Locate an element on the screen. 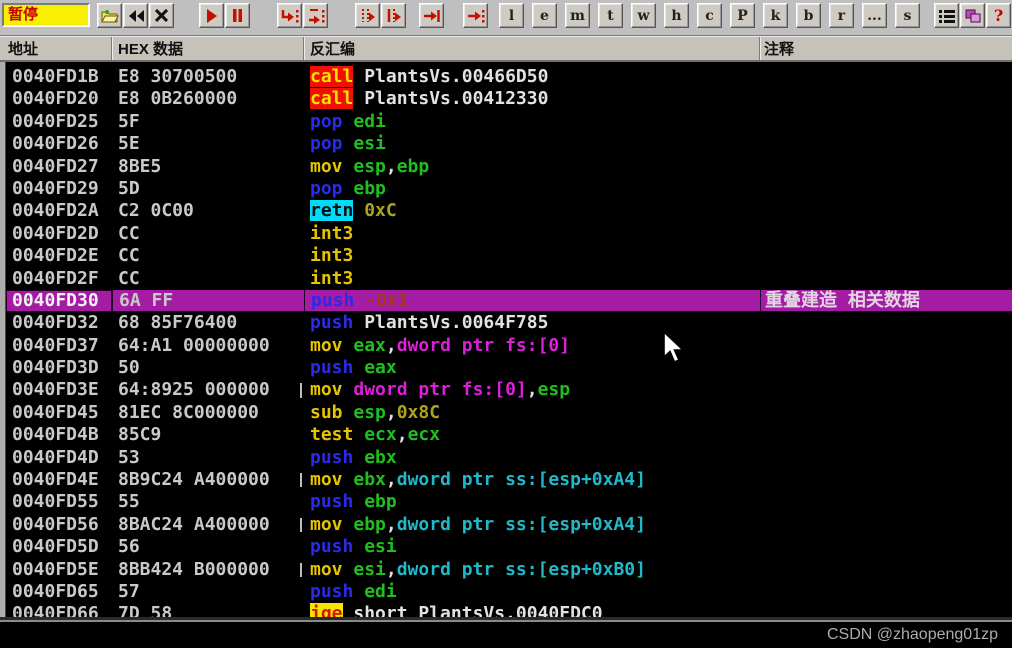  disasm-row: 0040FD4B 85C9 test ecx,ecx is located at coordinates (509, 435).